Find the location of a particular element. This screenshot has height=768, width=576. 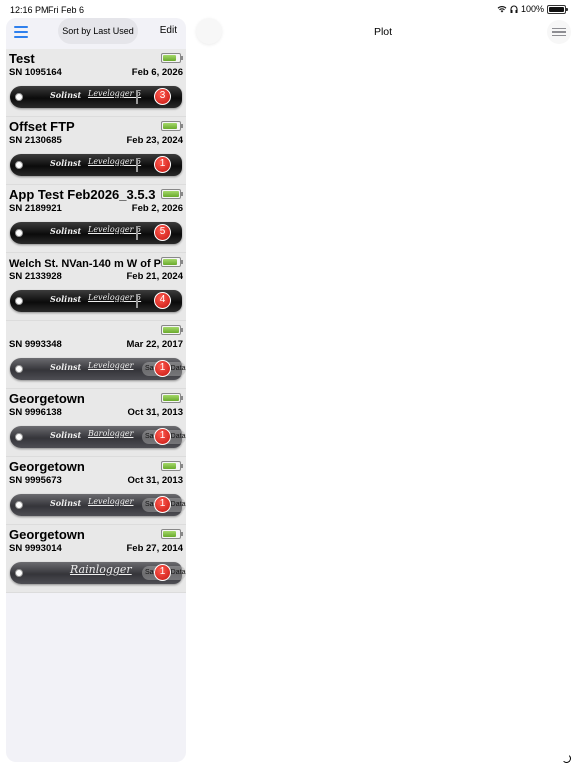

device-last-date: Feb 27, 2014 is located at coordinates (154, 548).